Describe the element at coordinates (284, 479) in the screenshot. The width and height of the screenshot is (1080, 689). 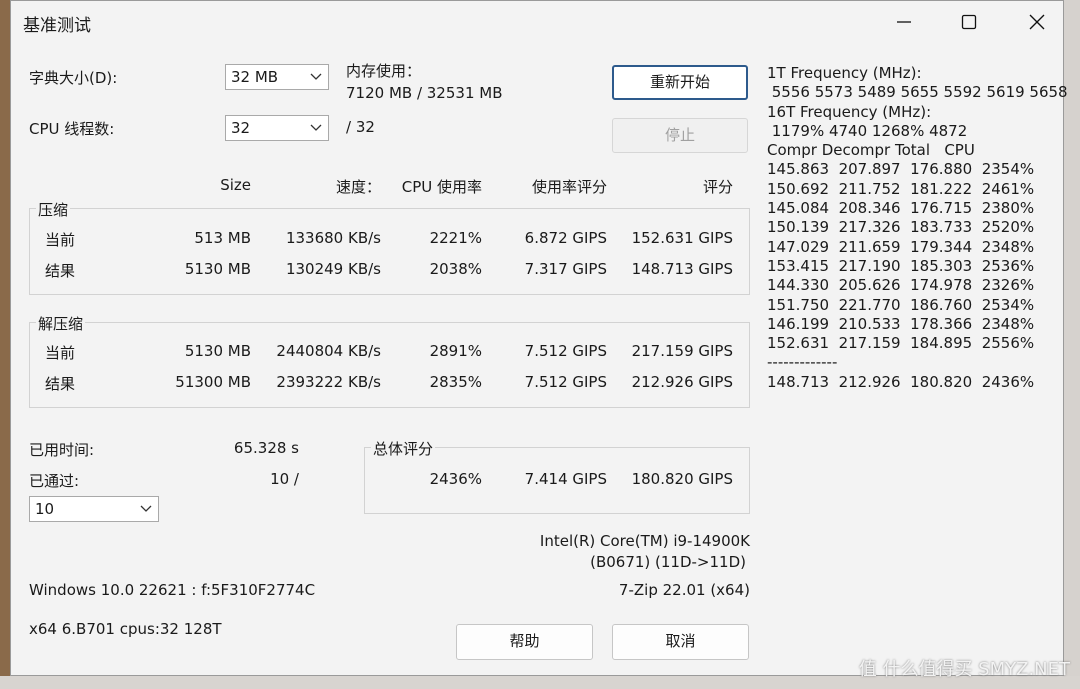
I see `passed-value: 10 /` at that location.